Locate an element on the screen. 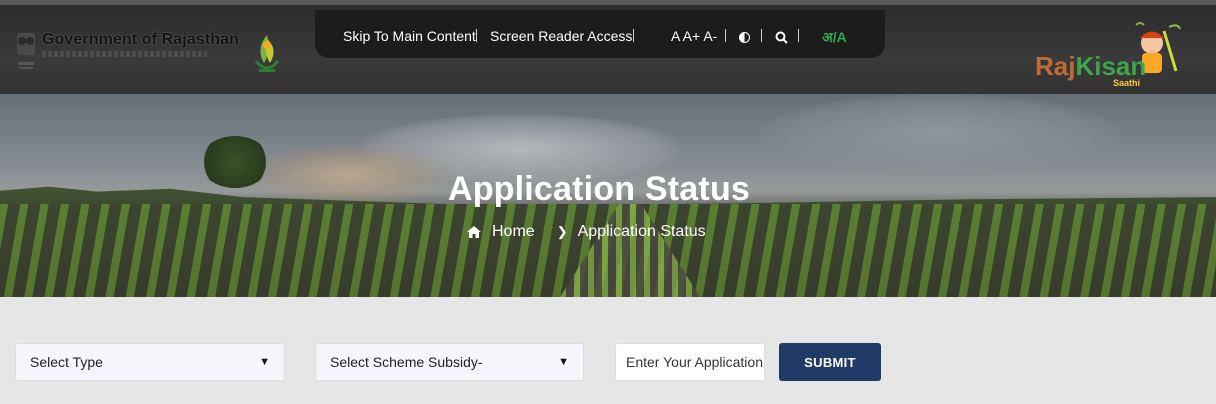 This screenshot has height=404, width=1216. breadcrumb: Home ❯ Application Status is located at coordinates (586, 232).